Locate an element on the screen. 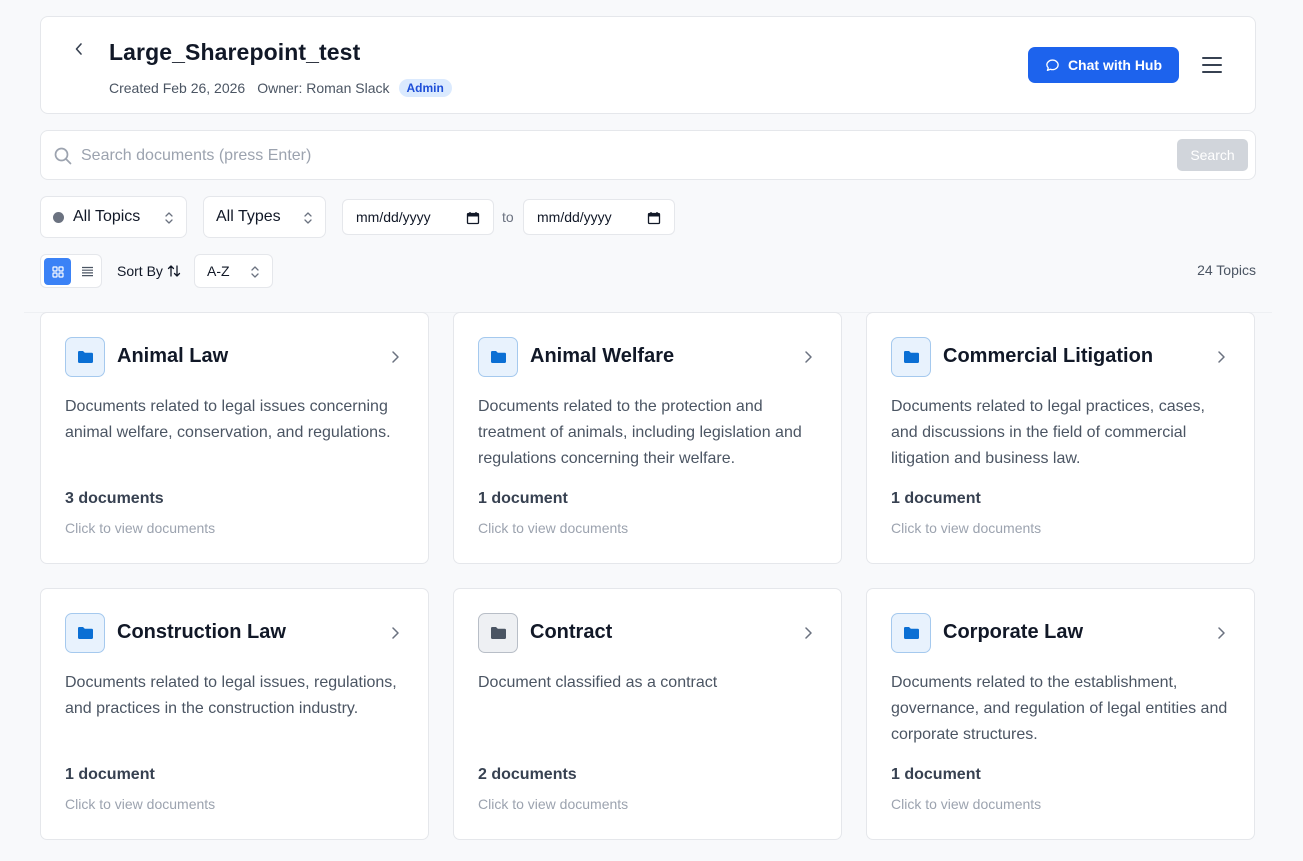 This screenshot has width=1303, height=861. chat-with-hub-button: Chat with Hub is located at coordinates (1103, 65).